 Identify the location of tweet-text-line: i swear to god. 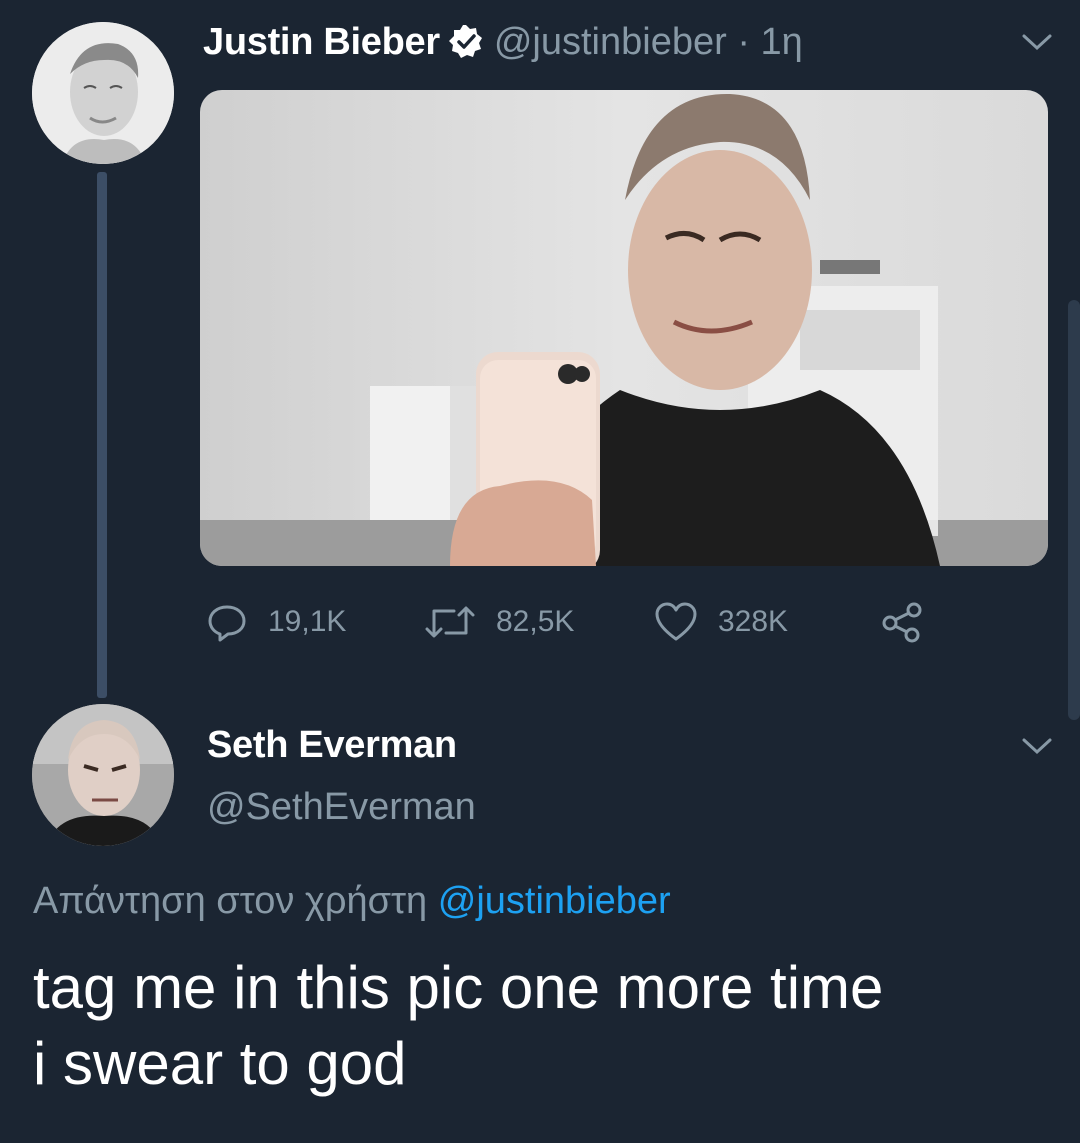
(220, 1063).